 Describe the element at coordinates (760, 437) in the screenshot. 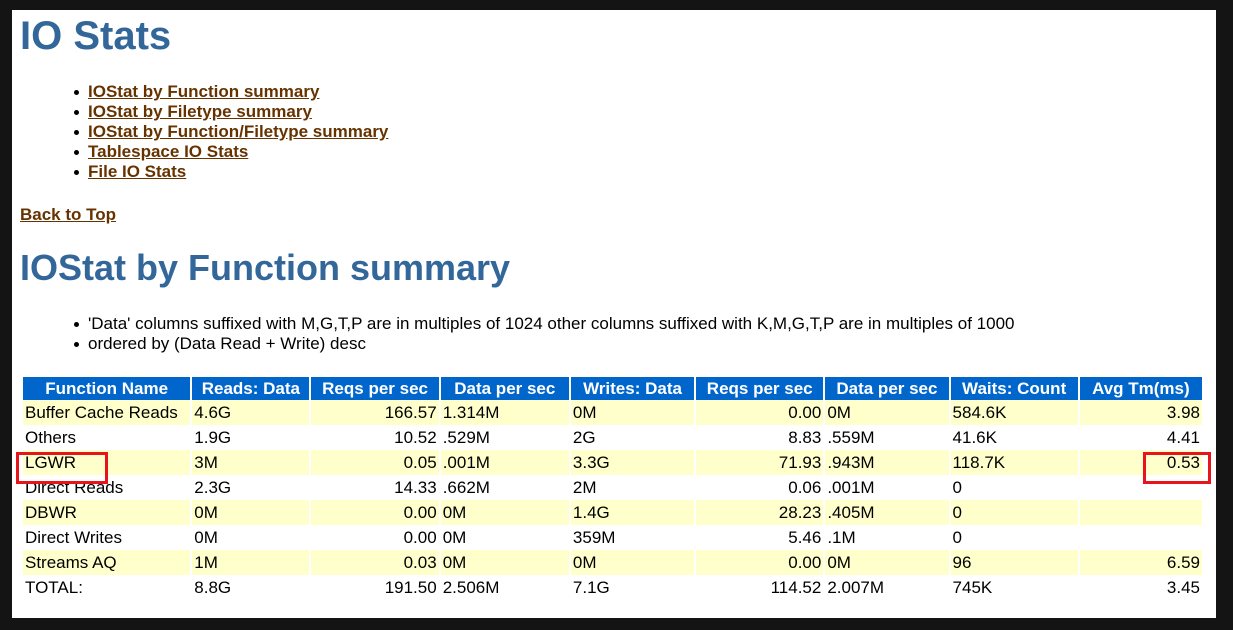

I see `table-cell: 8.83` at that location.